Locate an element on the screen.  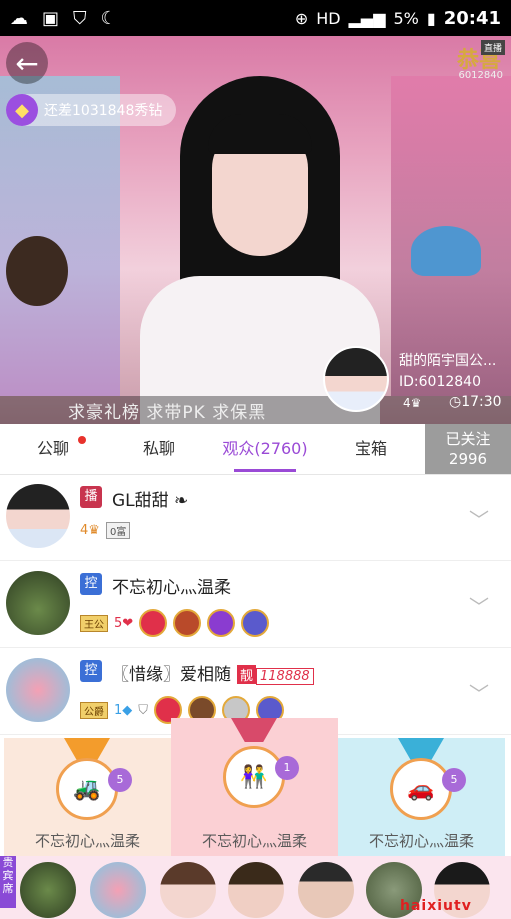
user-name: 〖惜缘〗爱相随靓 118888 is located at coordinates (213, 672).